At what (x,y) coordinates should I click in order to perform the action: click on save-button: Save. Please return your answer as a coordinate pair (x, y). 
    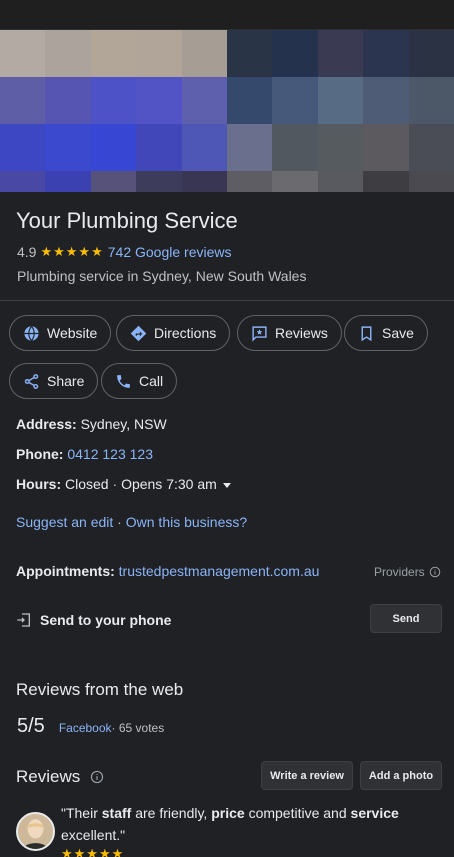
    Looking at the image, I should click on (386, 333).